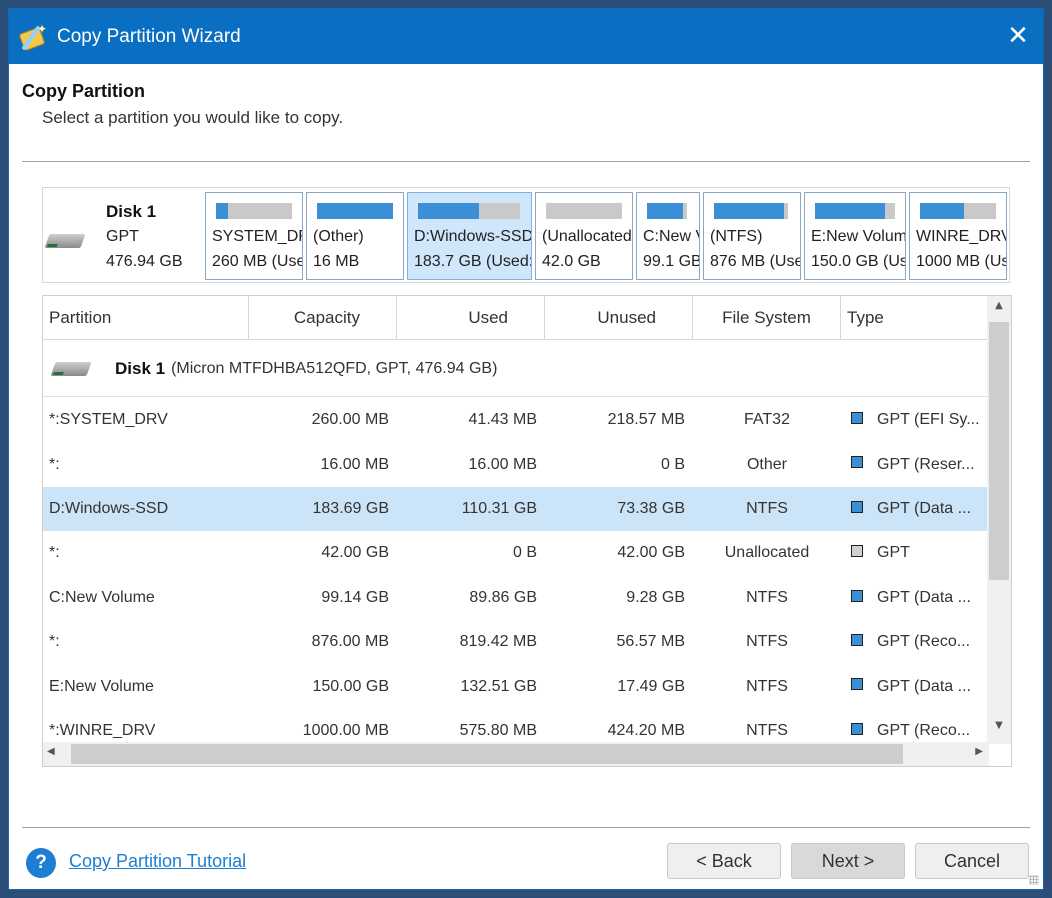 The image size is (1052, 898). I want to click on partition-block: (NTFS) 876 MB (Used: 93%), so click(752, 236).